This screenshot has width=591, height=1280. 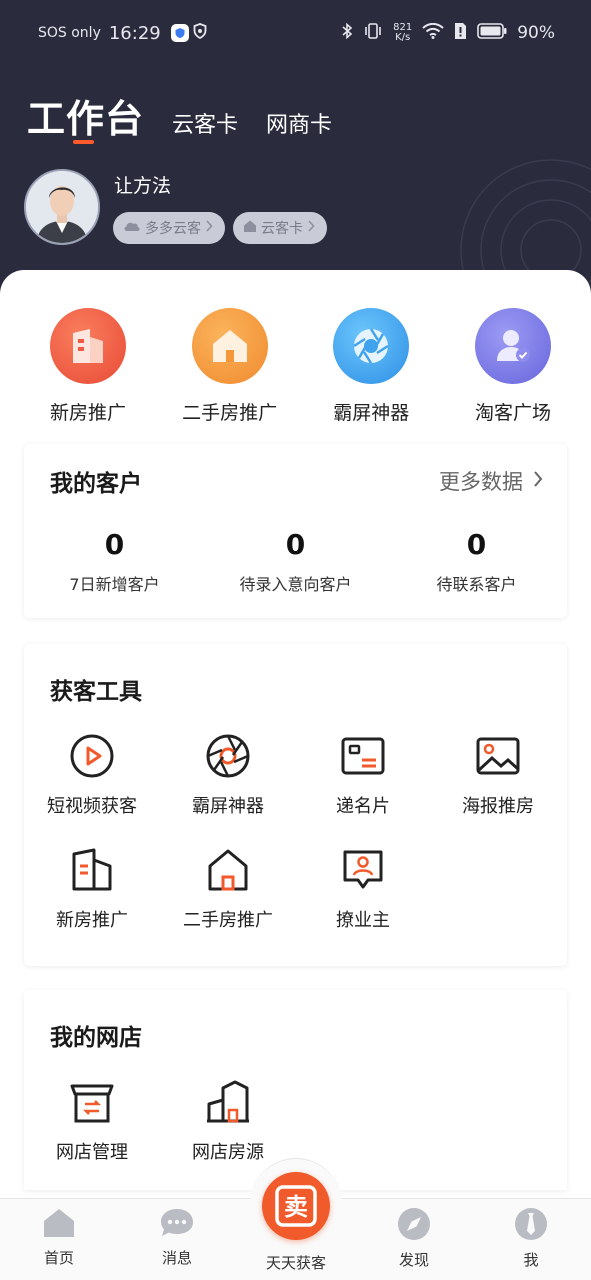 I want to click on tools-title: 获客工具, so click(x=96, y=692).